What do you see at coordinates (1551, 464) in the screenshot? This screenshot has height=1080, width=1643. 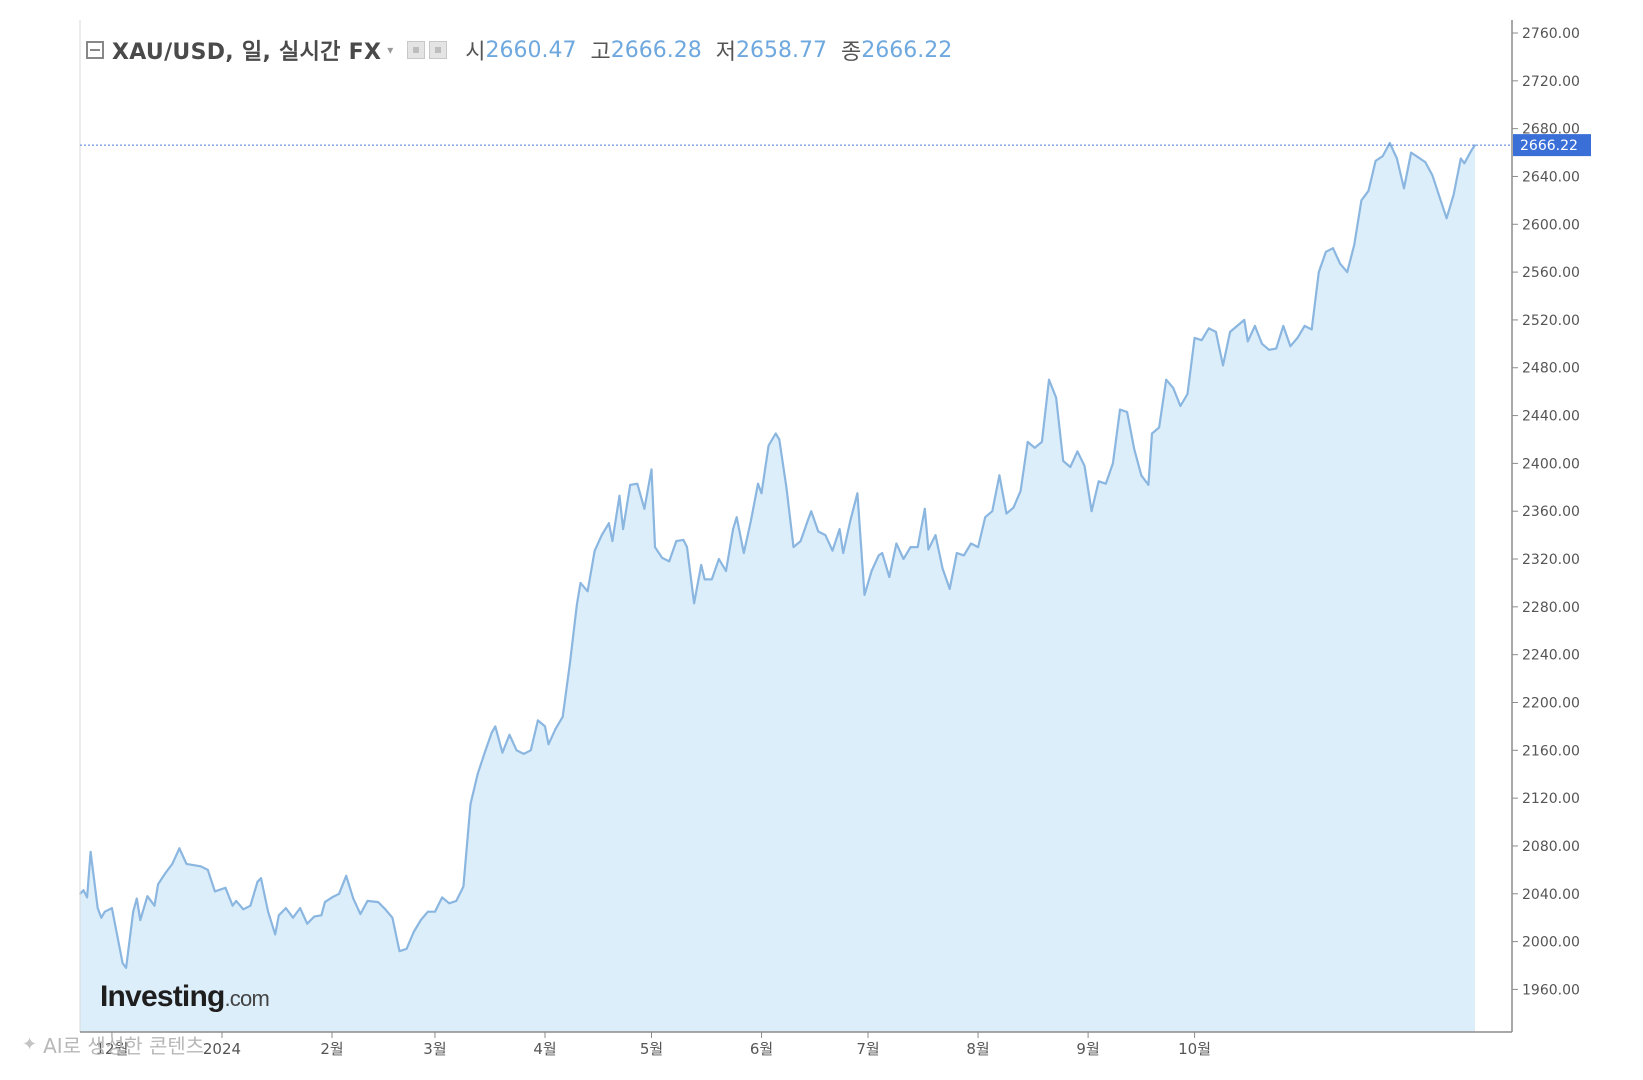 I see `y-tick-label: 2400.00` at bounding box center [1551, 464].